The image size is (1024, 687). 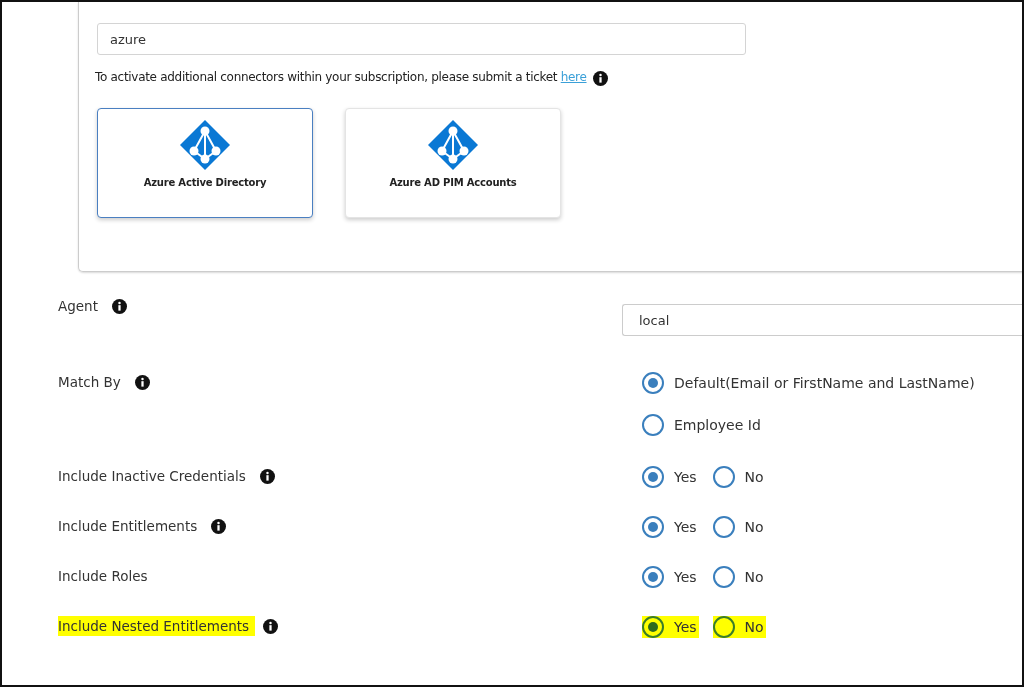 What do you see at coordinates (205, 182) in the screenshot?
I see `connector-name: Azure Active Directory` at bounding box center [205, 182].